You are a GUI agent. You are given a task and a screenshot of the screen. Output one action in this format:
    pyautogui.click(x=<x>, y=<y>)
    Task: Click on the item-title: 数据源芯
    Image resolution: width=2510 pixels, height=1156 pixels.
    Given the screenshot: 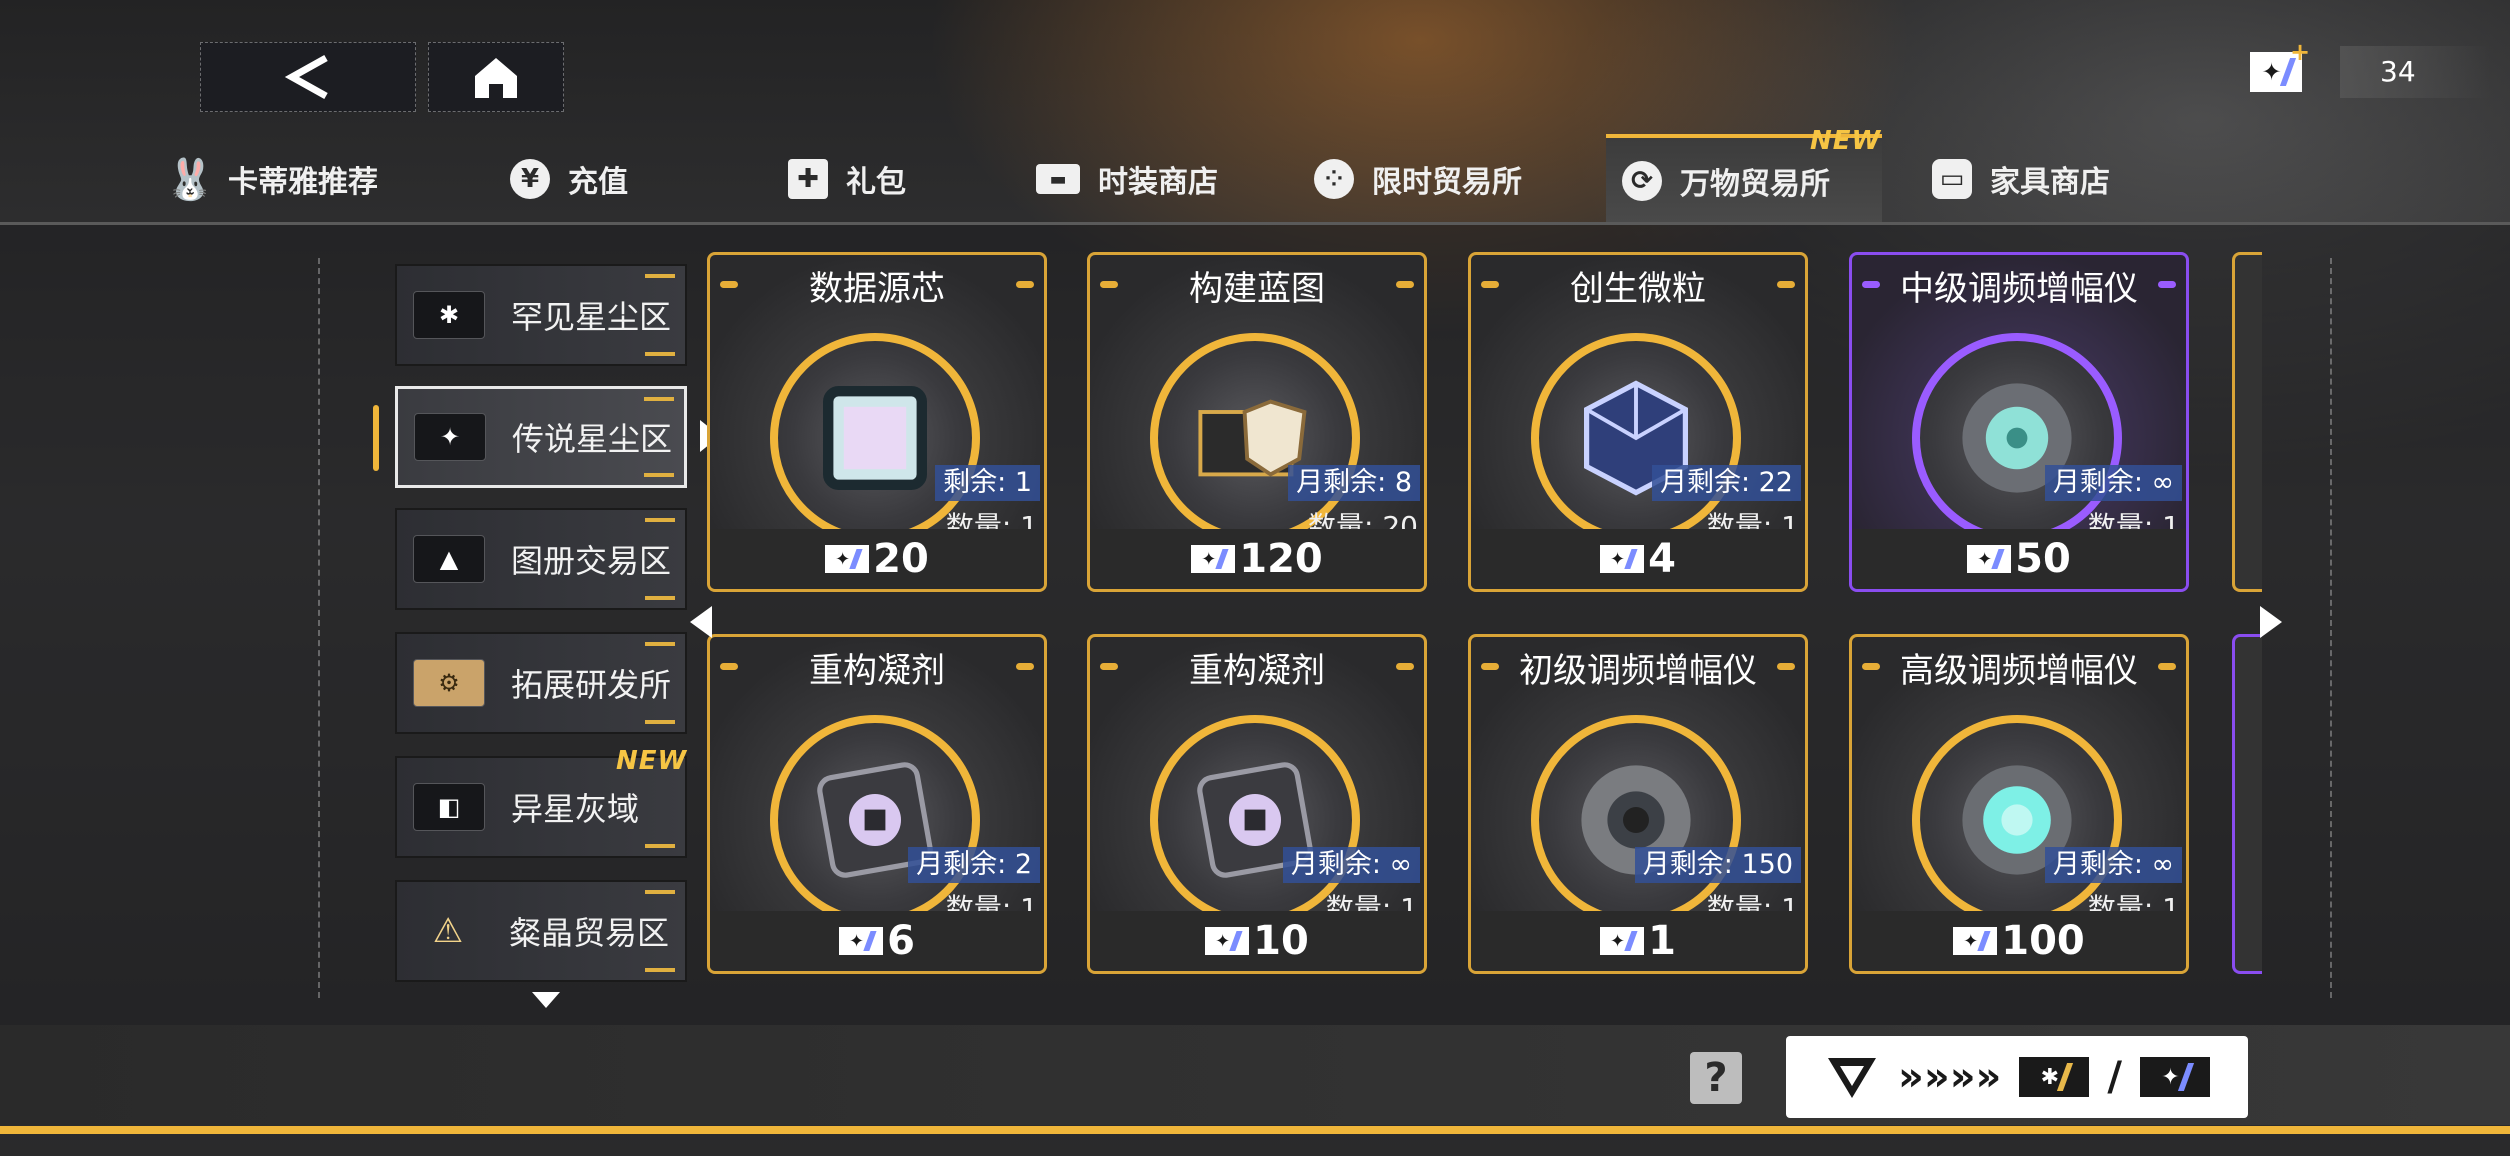 What is the action you would take?
    pyautogui.click(x=877, y=289)
    